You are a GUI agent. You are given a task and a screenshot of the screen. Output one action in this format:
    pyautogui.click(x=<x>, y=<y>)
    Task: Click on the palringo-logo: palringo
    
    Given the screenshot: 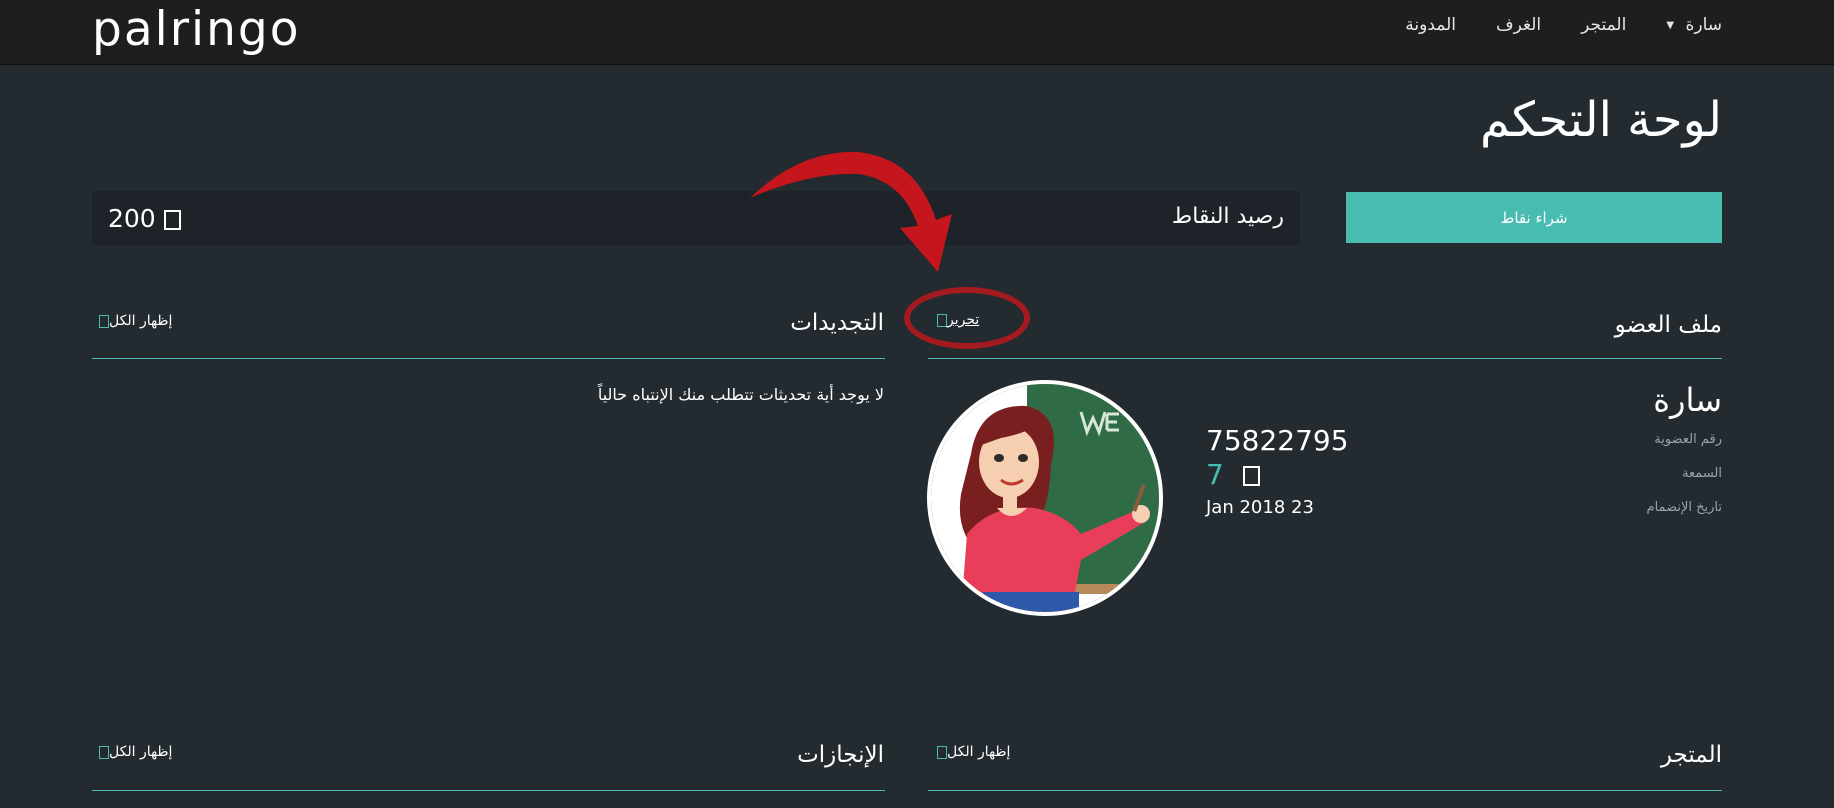 What is the action you would take?
    pyautogui.click(x=196, y=29)
    